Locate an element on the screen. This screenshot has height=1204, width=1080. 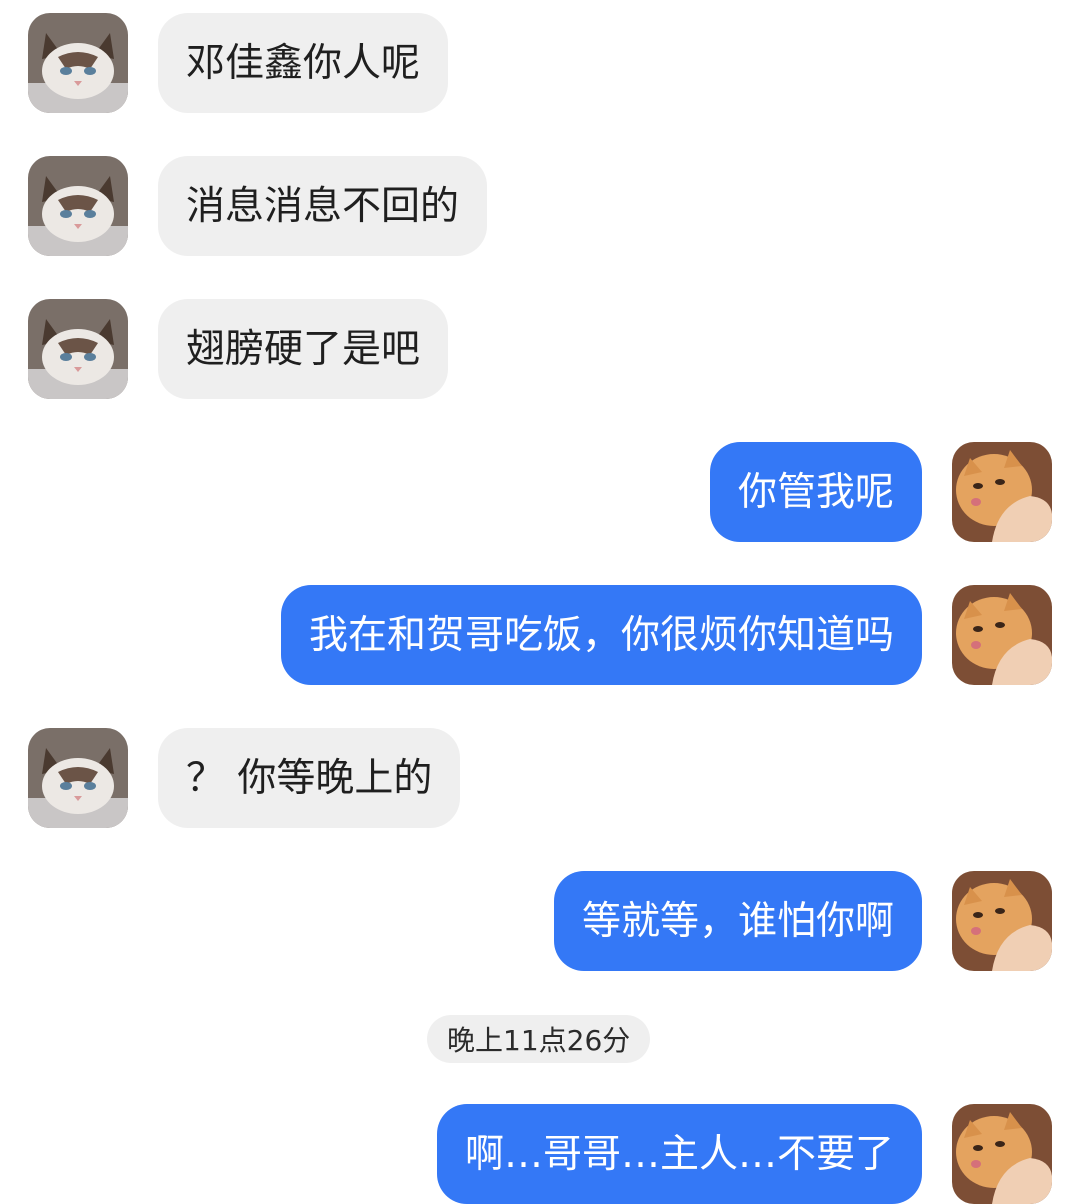
message-text: 邓佳鑫你人呢 is located at coordinates (303, 63).